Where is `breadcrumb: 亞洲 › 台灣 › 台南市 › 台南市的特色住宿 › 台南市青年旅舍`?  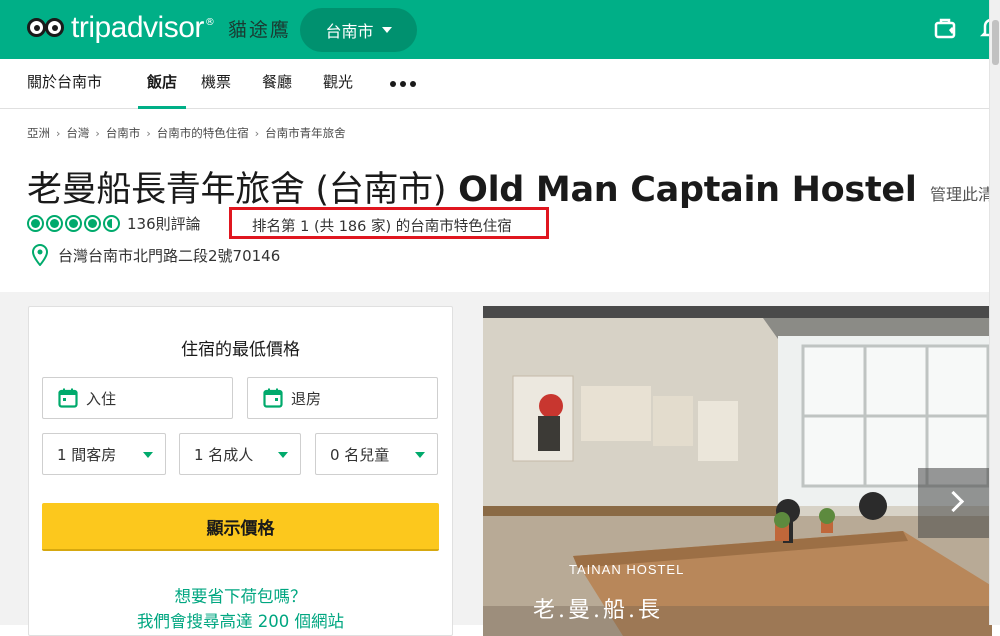
breadcrumb: 亞洲 › 台灣 › 台南市 › 台南市的特色住宿 › 台南市青年旅舍 is located at coordinates (186, 133).